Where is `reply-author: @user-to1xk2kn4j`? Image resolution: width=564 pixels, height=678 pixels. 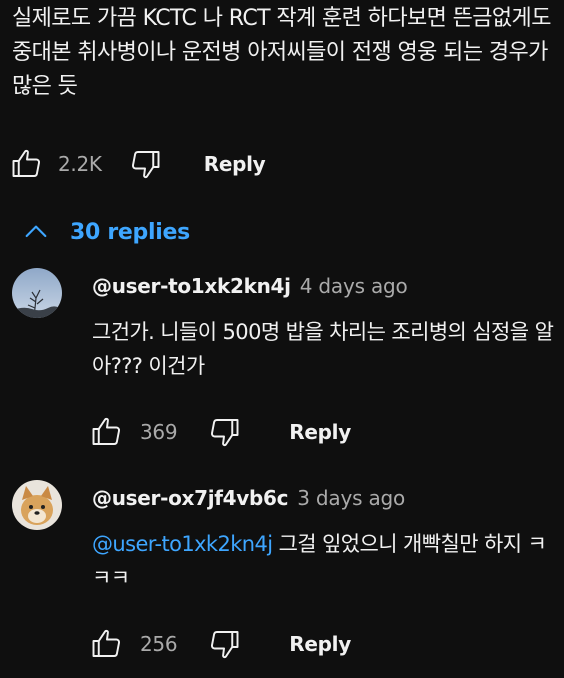 reply-author: @user-to1xk2kn4j is located at coordinates (191, 286).